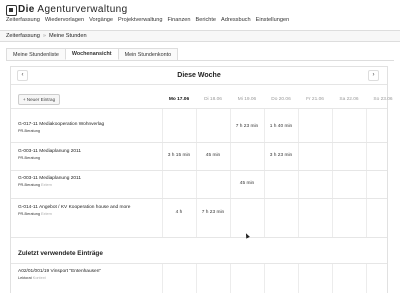 This screenshot has height=293, width=400. I want to click on menu-item-adressbuch: Adressbuch, so click(236, 20).